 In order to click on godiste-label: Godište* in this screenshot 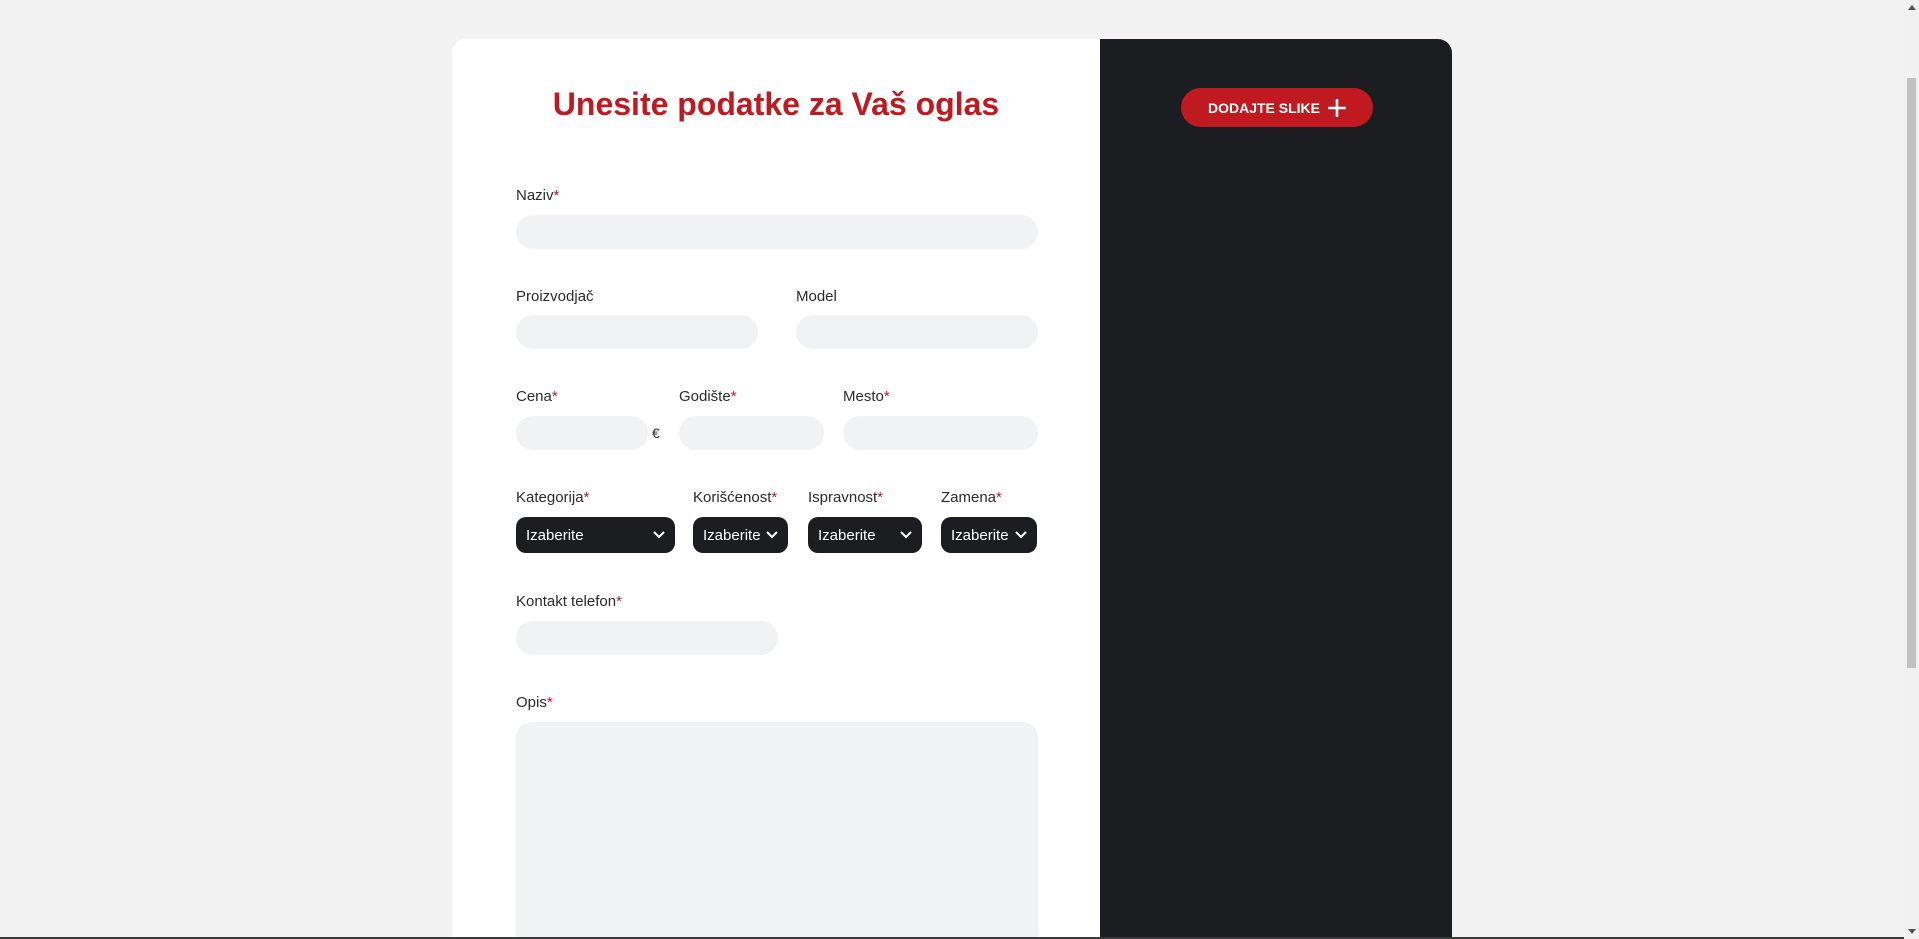, I will do `click(708, 396)`.